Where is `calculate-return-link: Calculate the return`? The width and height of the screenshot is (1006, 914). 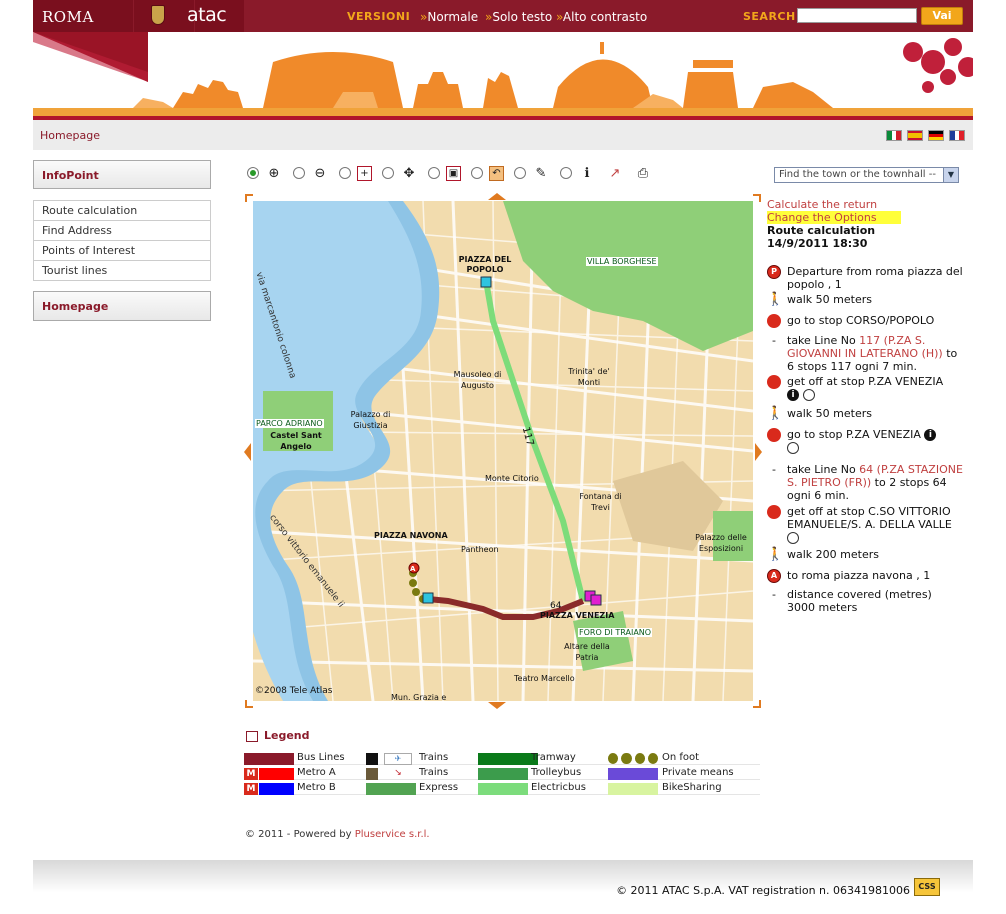
calculate-return-link: Calculate the return is located at coordinates (867, 204).